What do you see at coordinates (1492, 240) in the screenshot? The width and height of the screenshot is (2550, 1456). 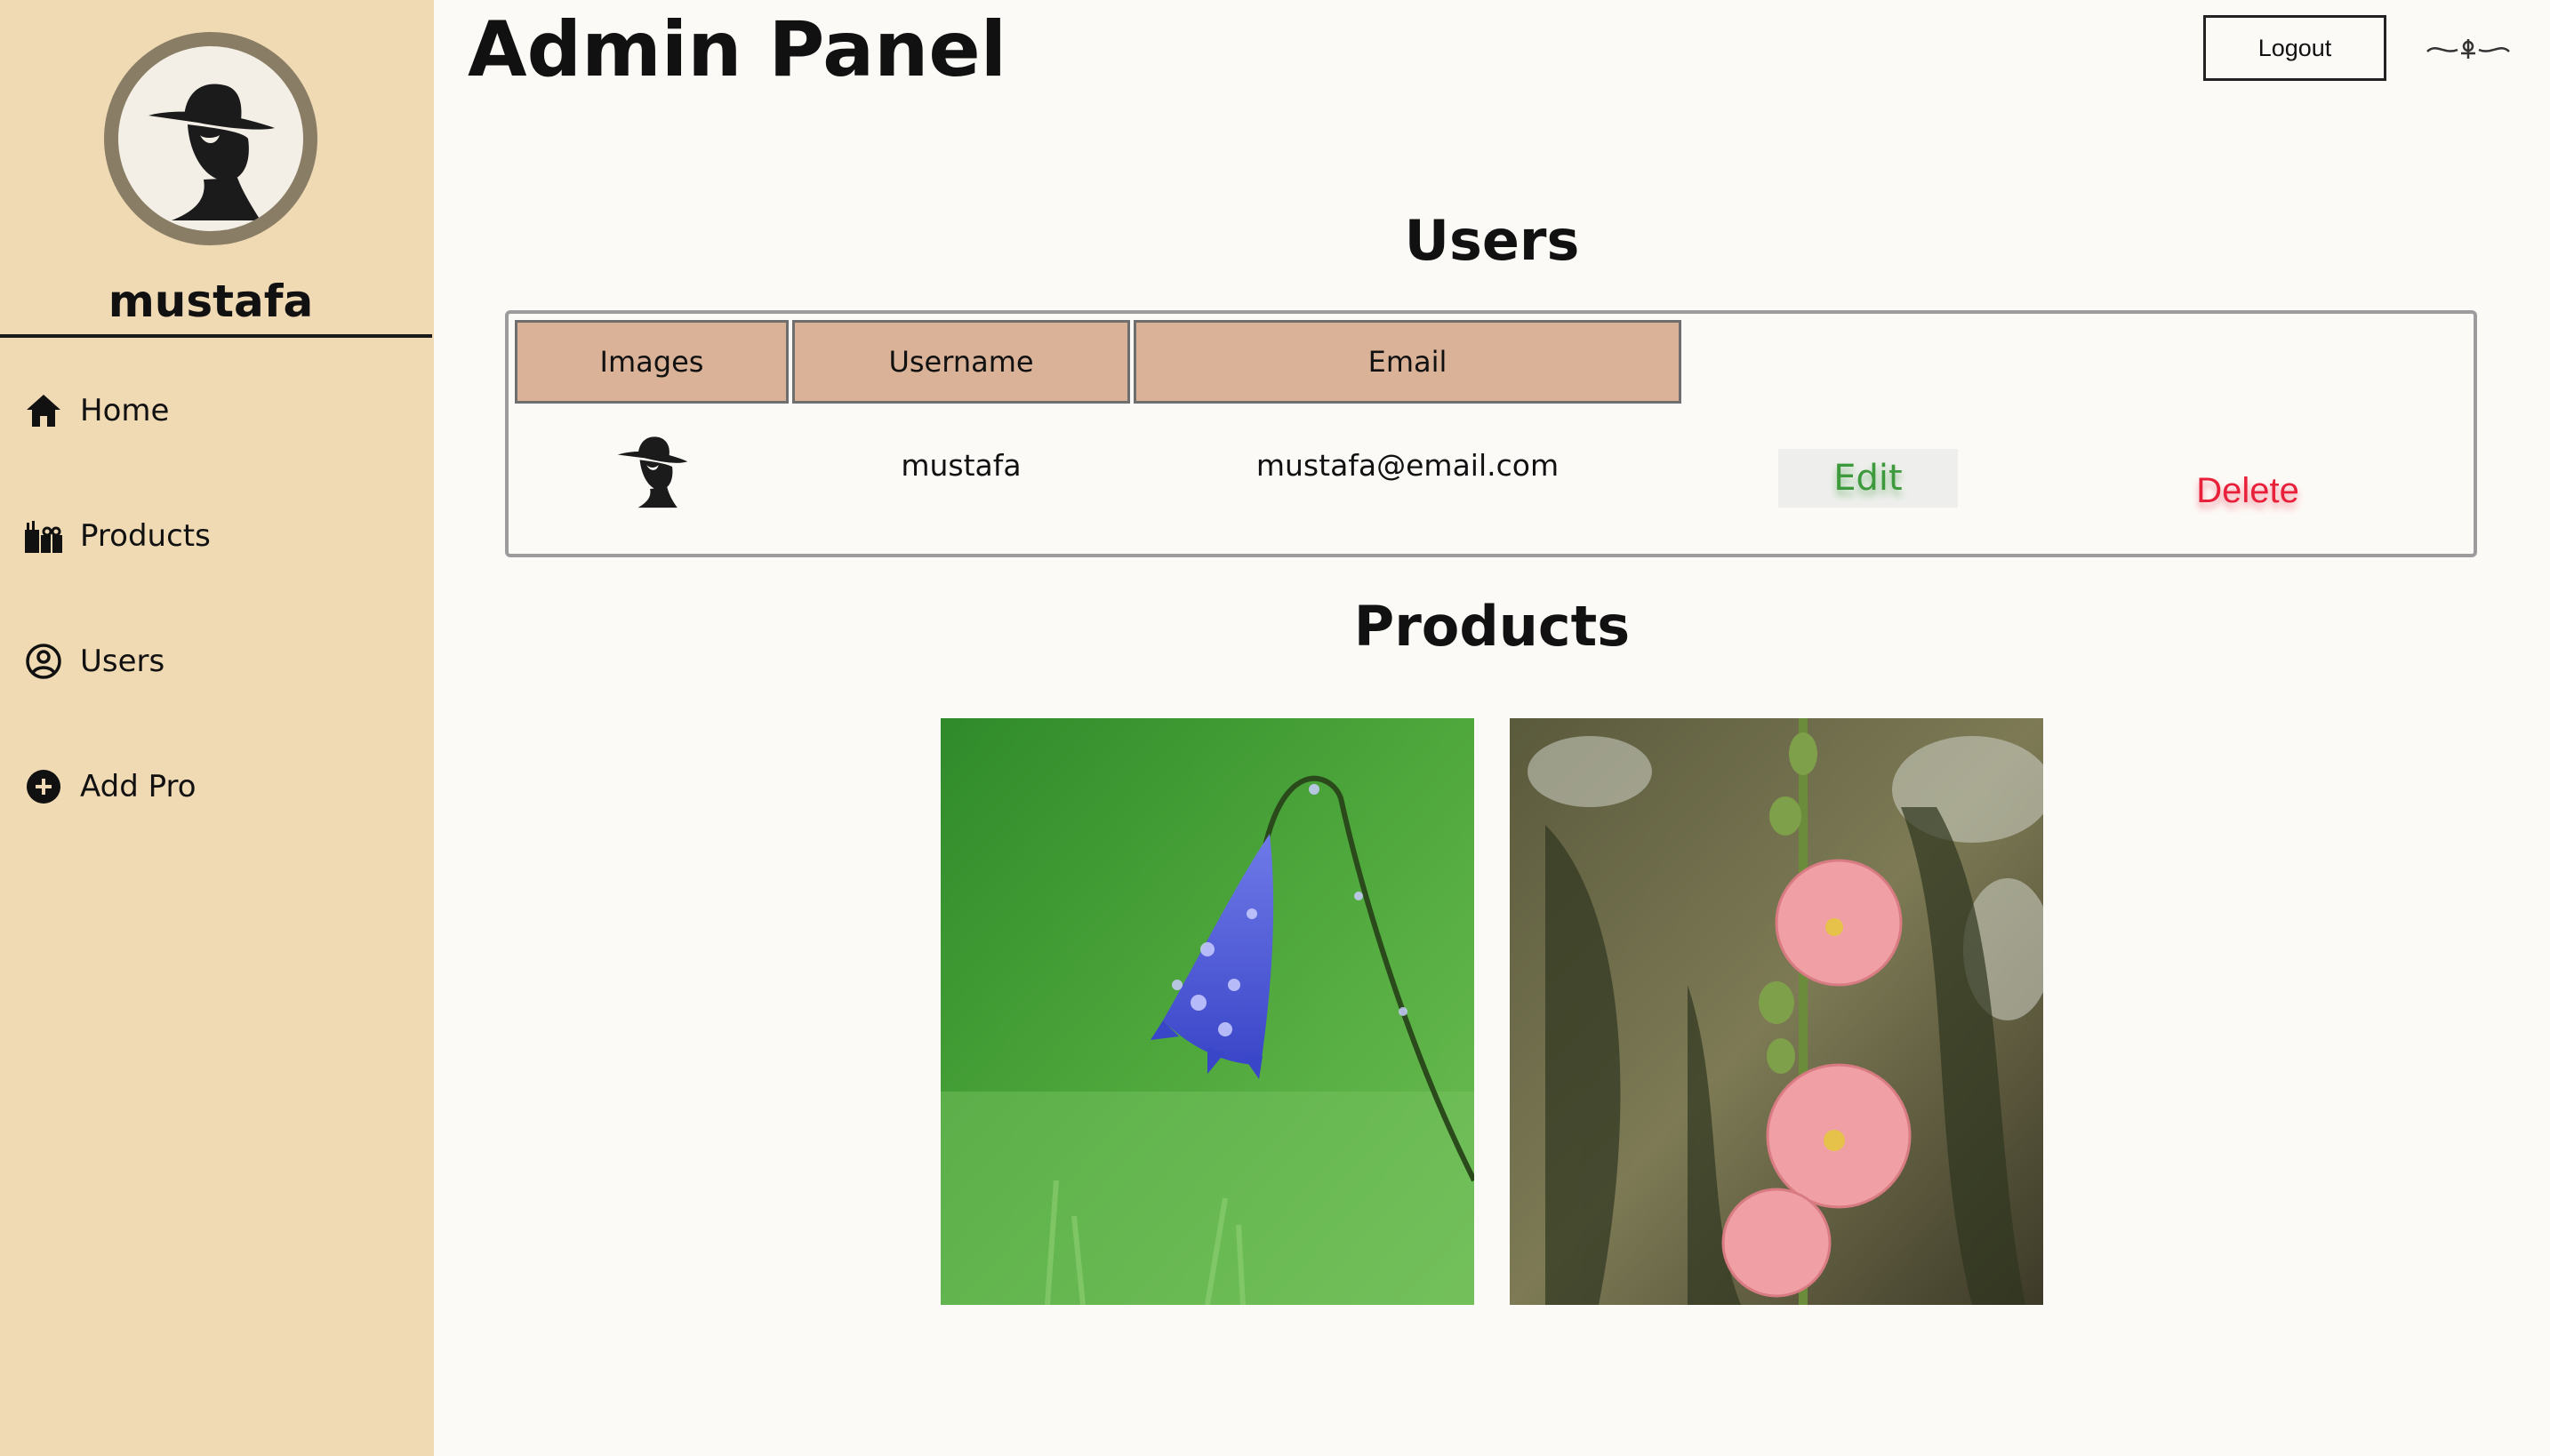 I see `users-section-title: Users` at bounding box center [1492, 240].